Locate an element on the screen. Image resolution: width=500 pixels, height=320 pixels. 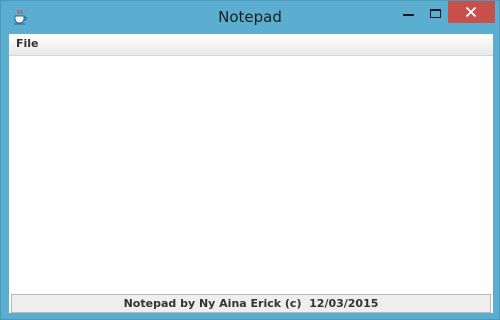
close-button is located at coordinates (471, 12).